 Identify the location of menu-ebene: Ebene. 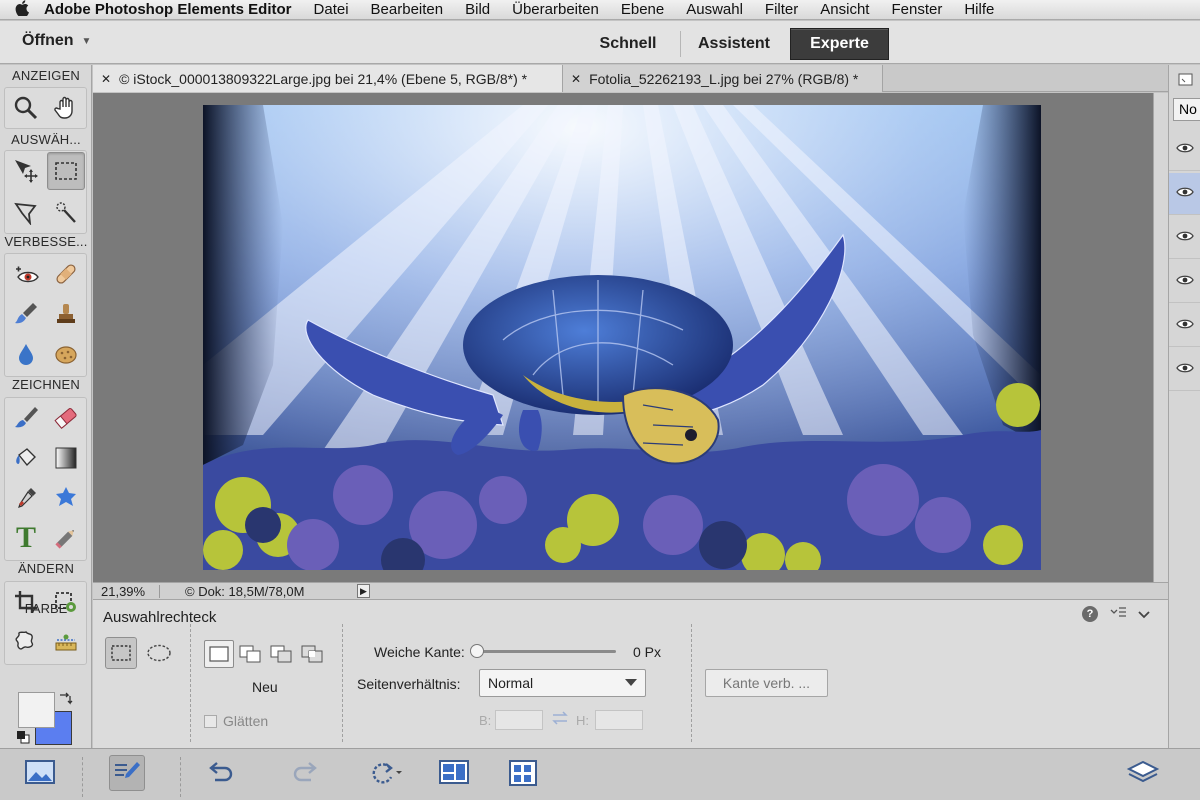
(642, 9).